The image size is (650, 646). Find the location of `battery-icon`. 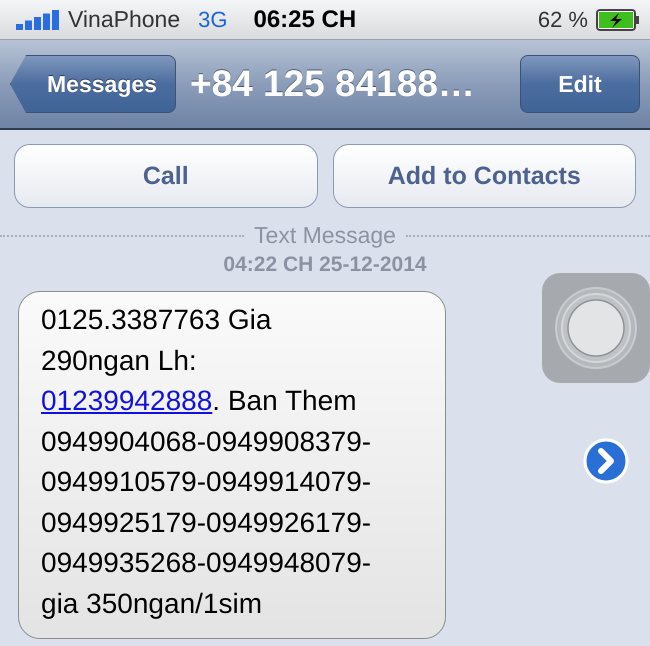

battery-icon is located at coordinates (618, 20).